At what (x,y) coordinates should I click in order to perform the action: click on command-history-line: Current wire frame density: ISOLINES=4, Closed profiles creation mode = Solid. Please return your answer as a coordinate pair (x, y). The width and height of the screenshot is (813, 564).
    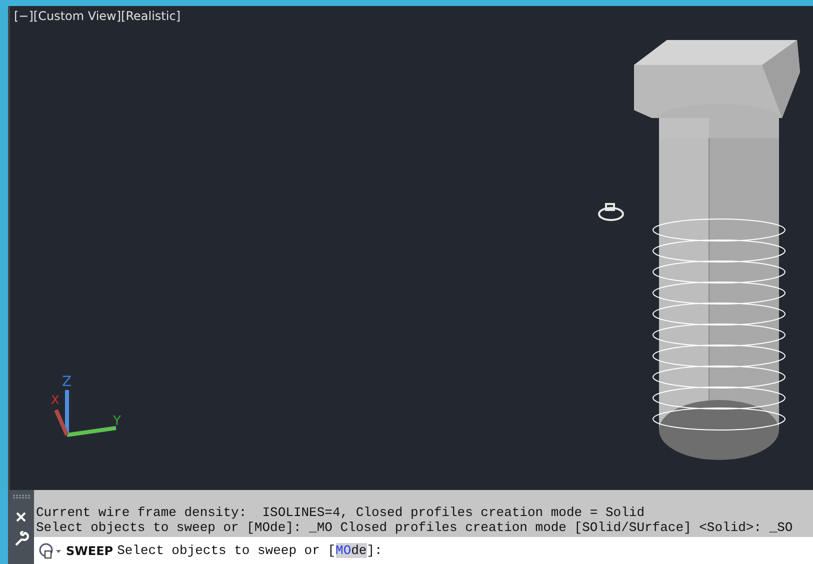
    Looking at the image, I should click on (341, 512).